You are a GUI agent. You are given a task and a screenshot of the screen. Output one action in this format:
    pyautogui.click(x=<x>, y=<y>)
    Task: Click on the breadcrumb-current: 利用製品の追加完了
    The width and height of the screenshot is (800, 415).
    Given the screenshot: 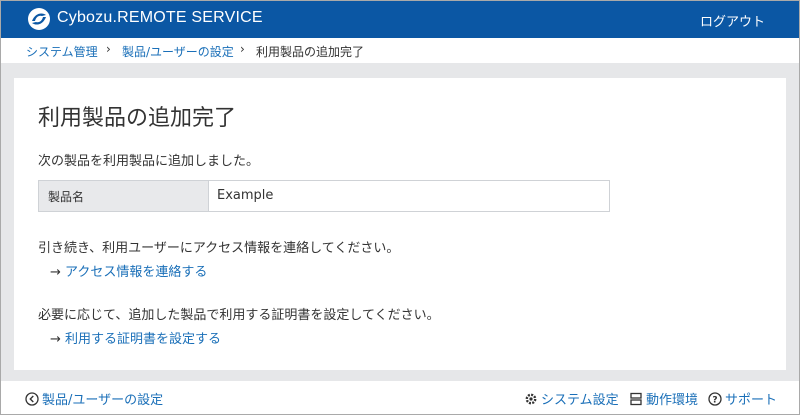 What is the action you would take?
    pyautogui.click(x=310, y=52)
    